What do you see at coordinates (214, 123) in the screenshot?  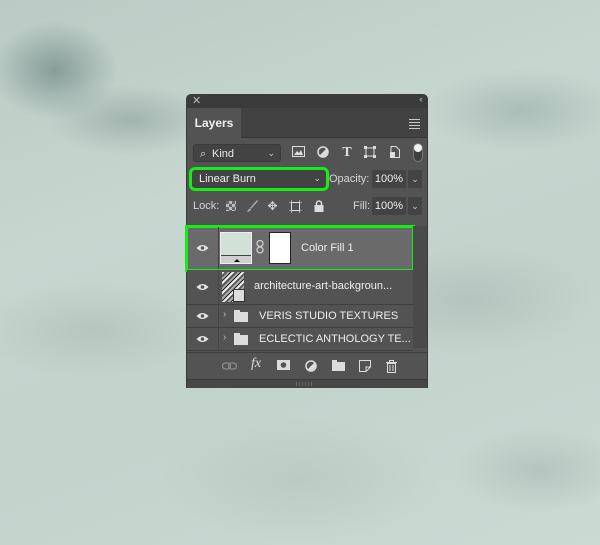 I see `tab-layers: Layers` at bounding box center [214, 123].